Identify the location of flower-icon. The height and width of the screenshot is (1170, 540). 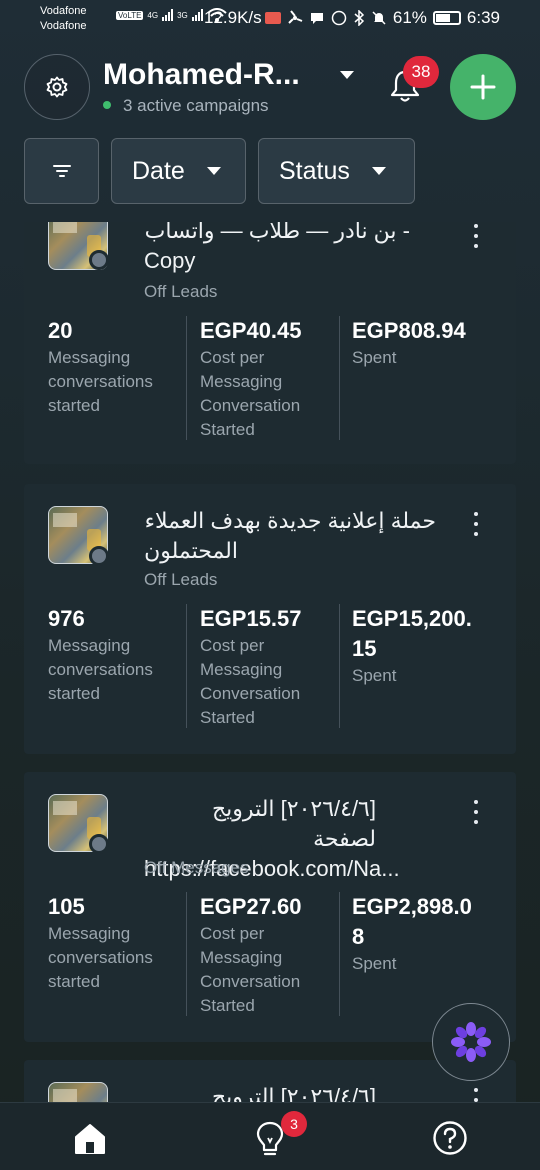
(471, 1042).